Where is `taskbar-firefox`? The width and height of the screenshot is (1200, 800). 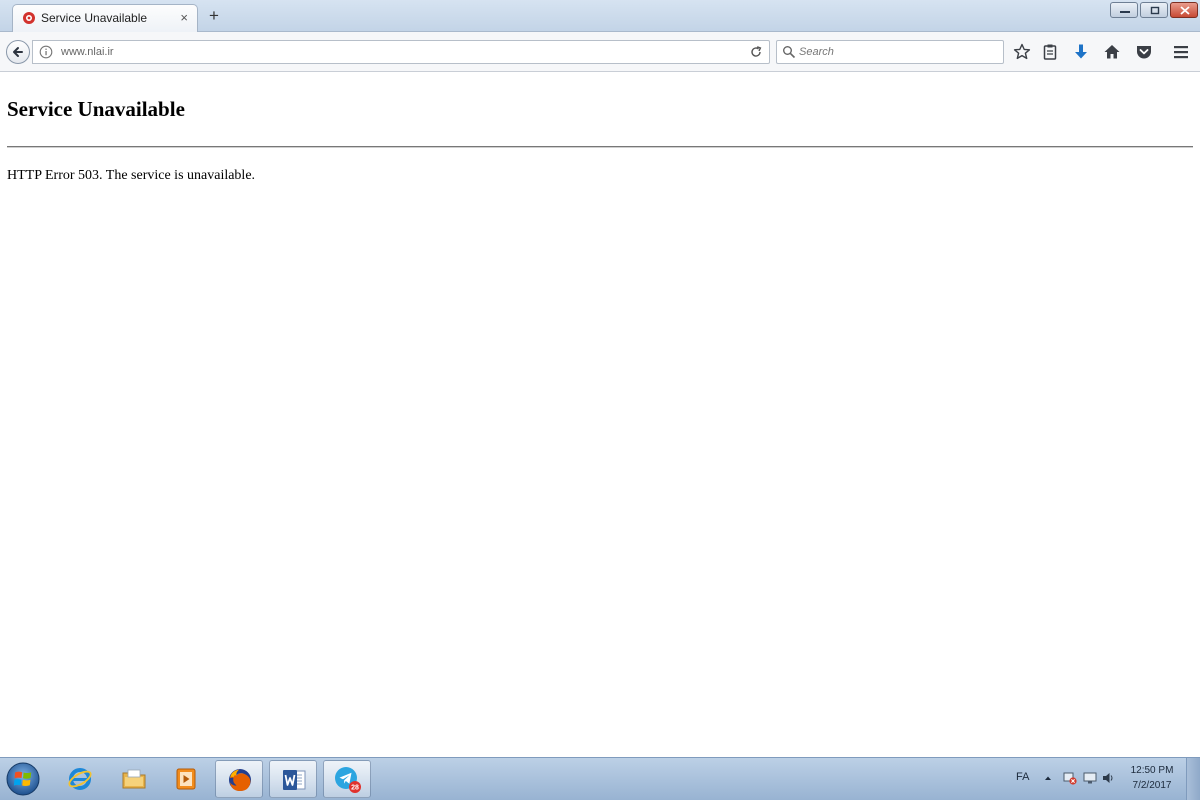 taskbar-firefox is located at coordinates (239, 779).